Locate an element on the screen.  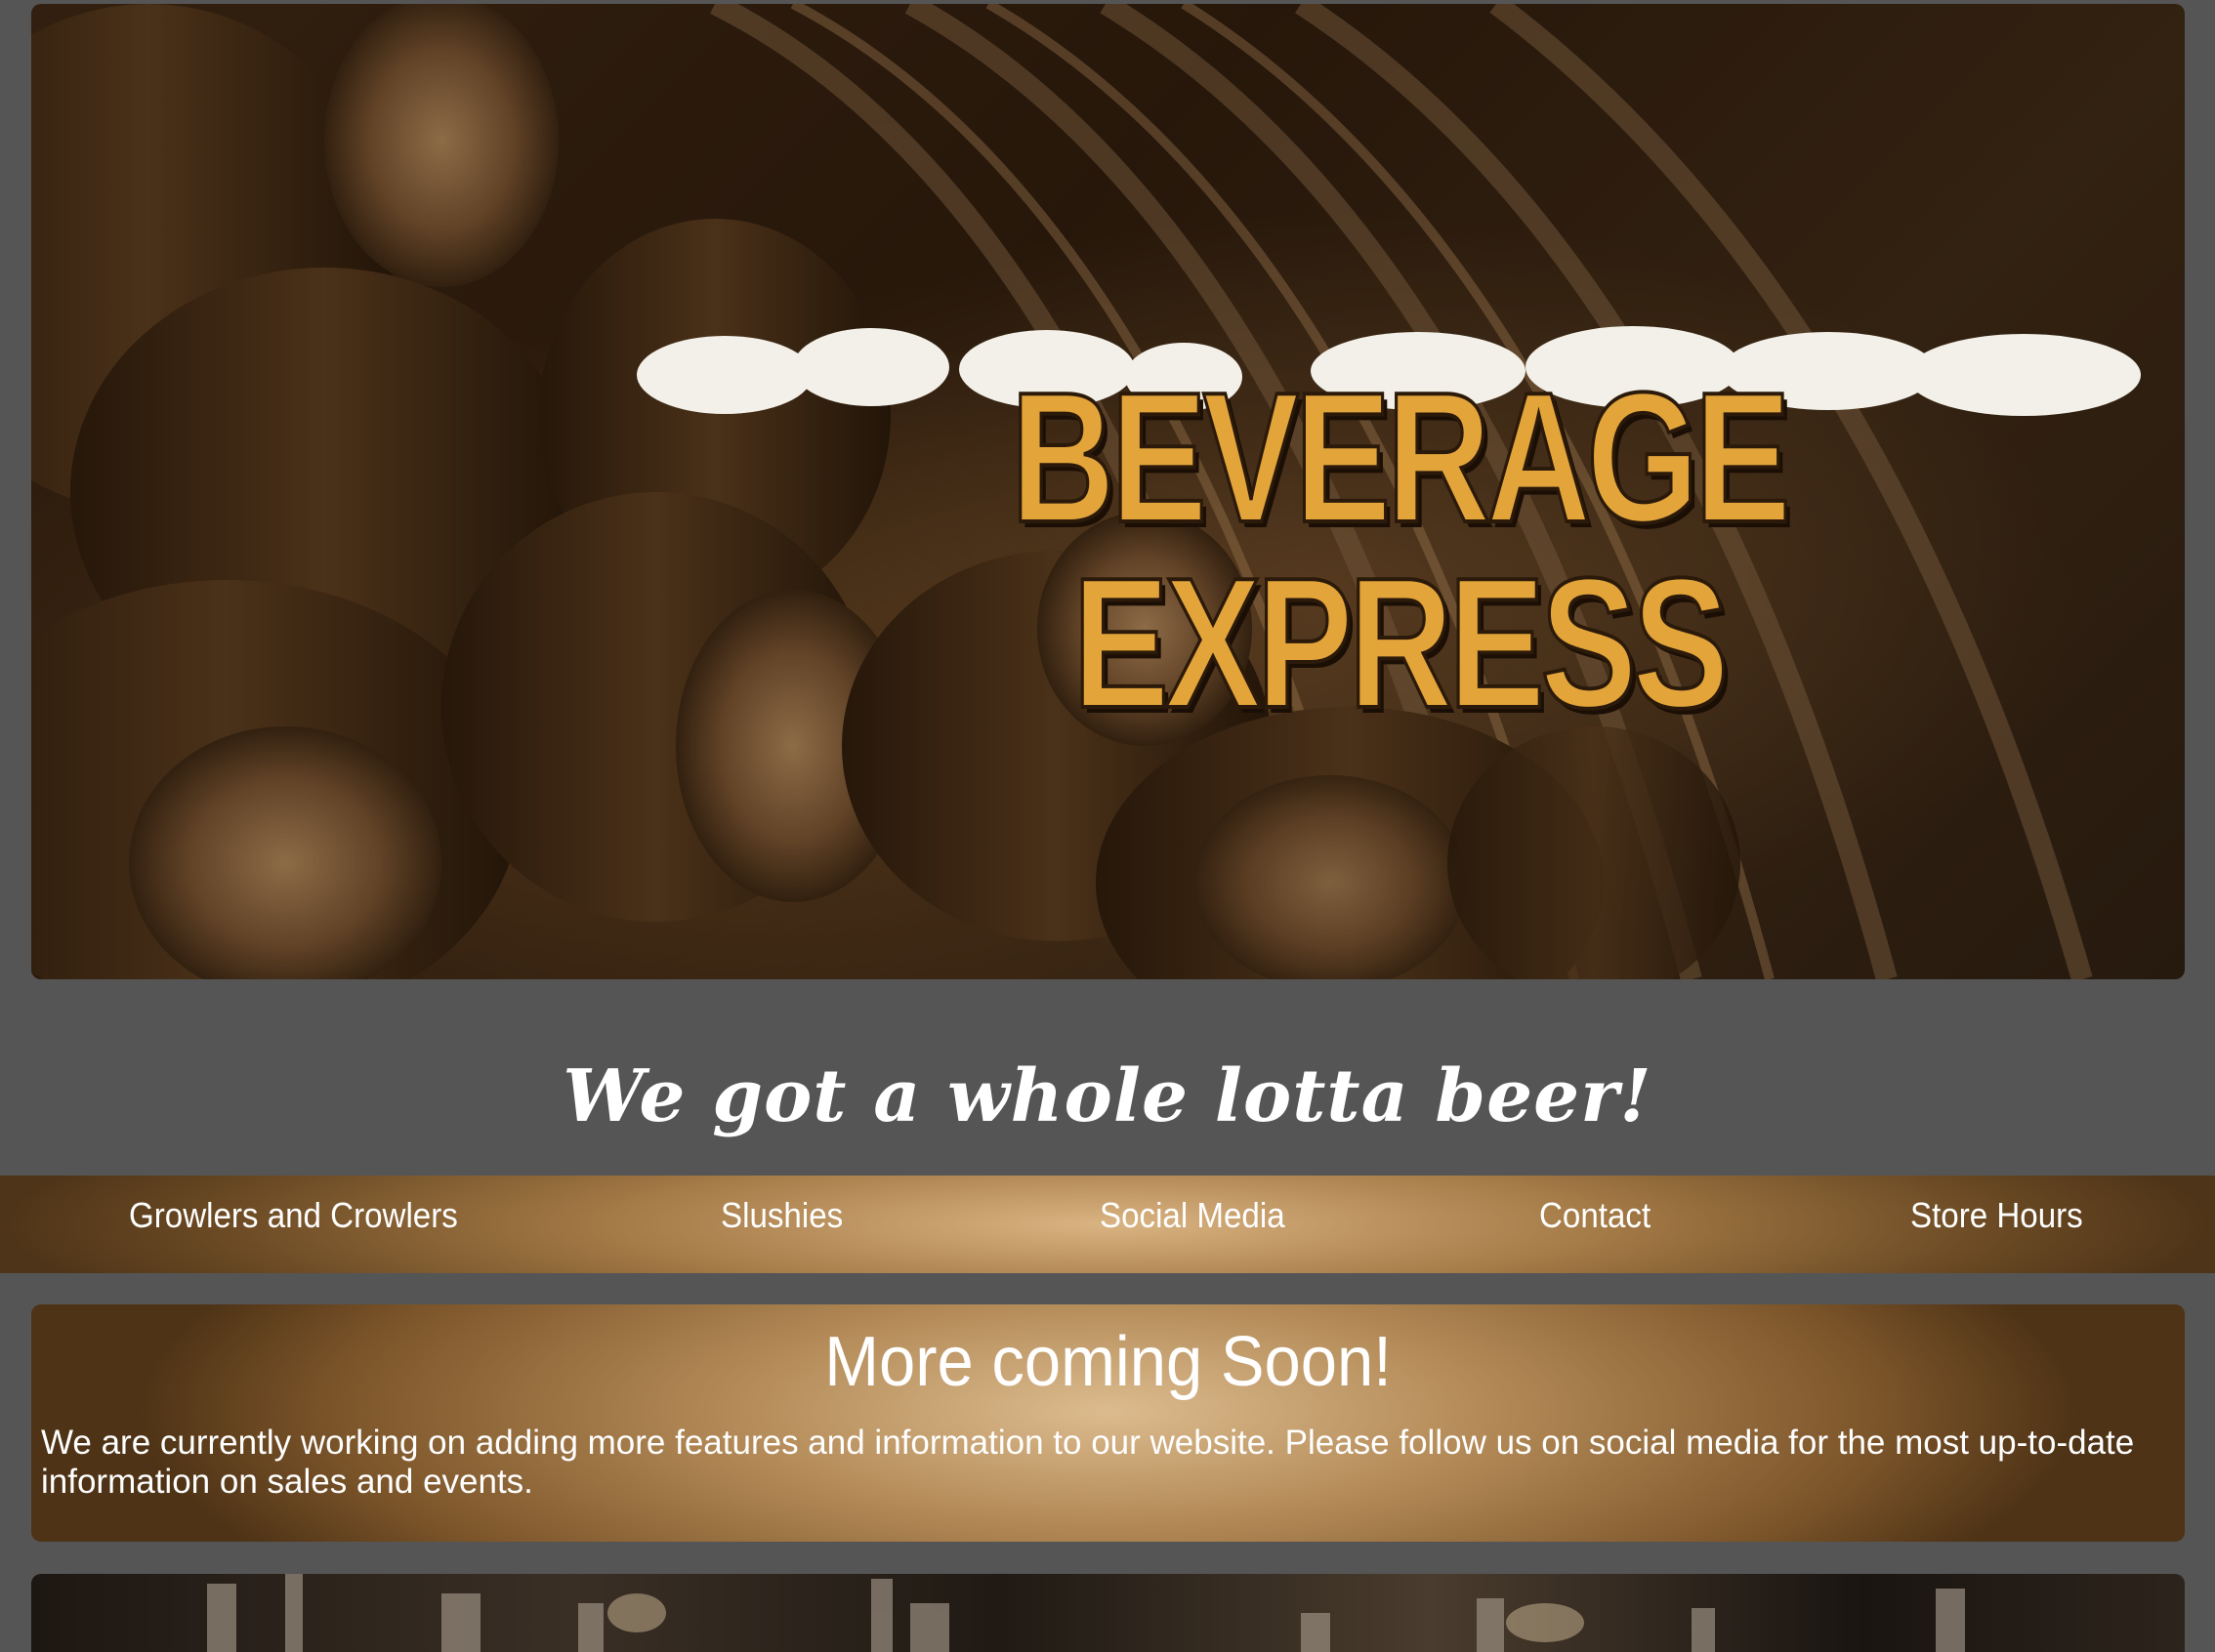
beer-taps-image is located at coordinates (1108, 1613).